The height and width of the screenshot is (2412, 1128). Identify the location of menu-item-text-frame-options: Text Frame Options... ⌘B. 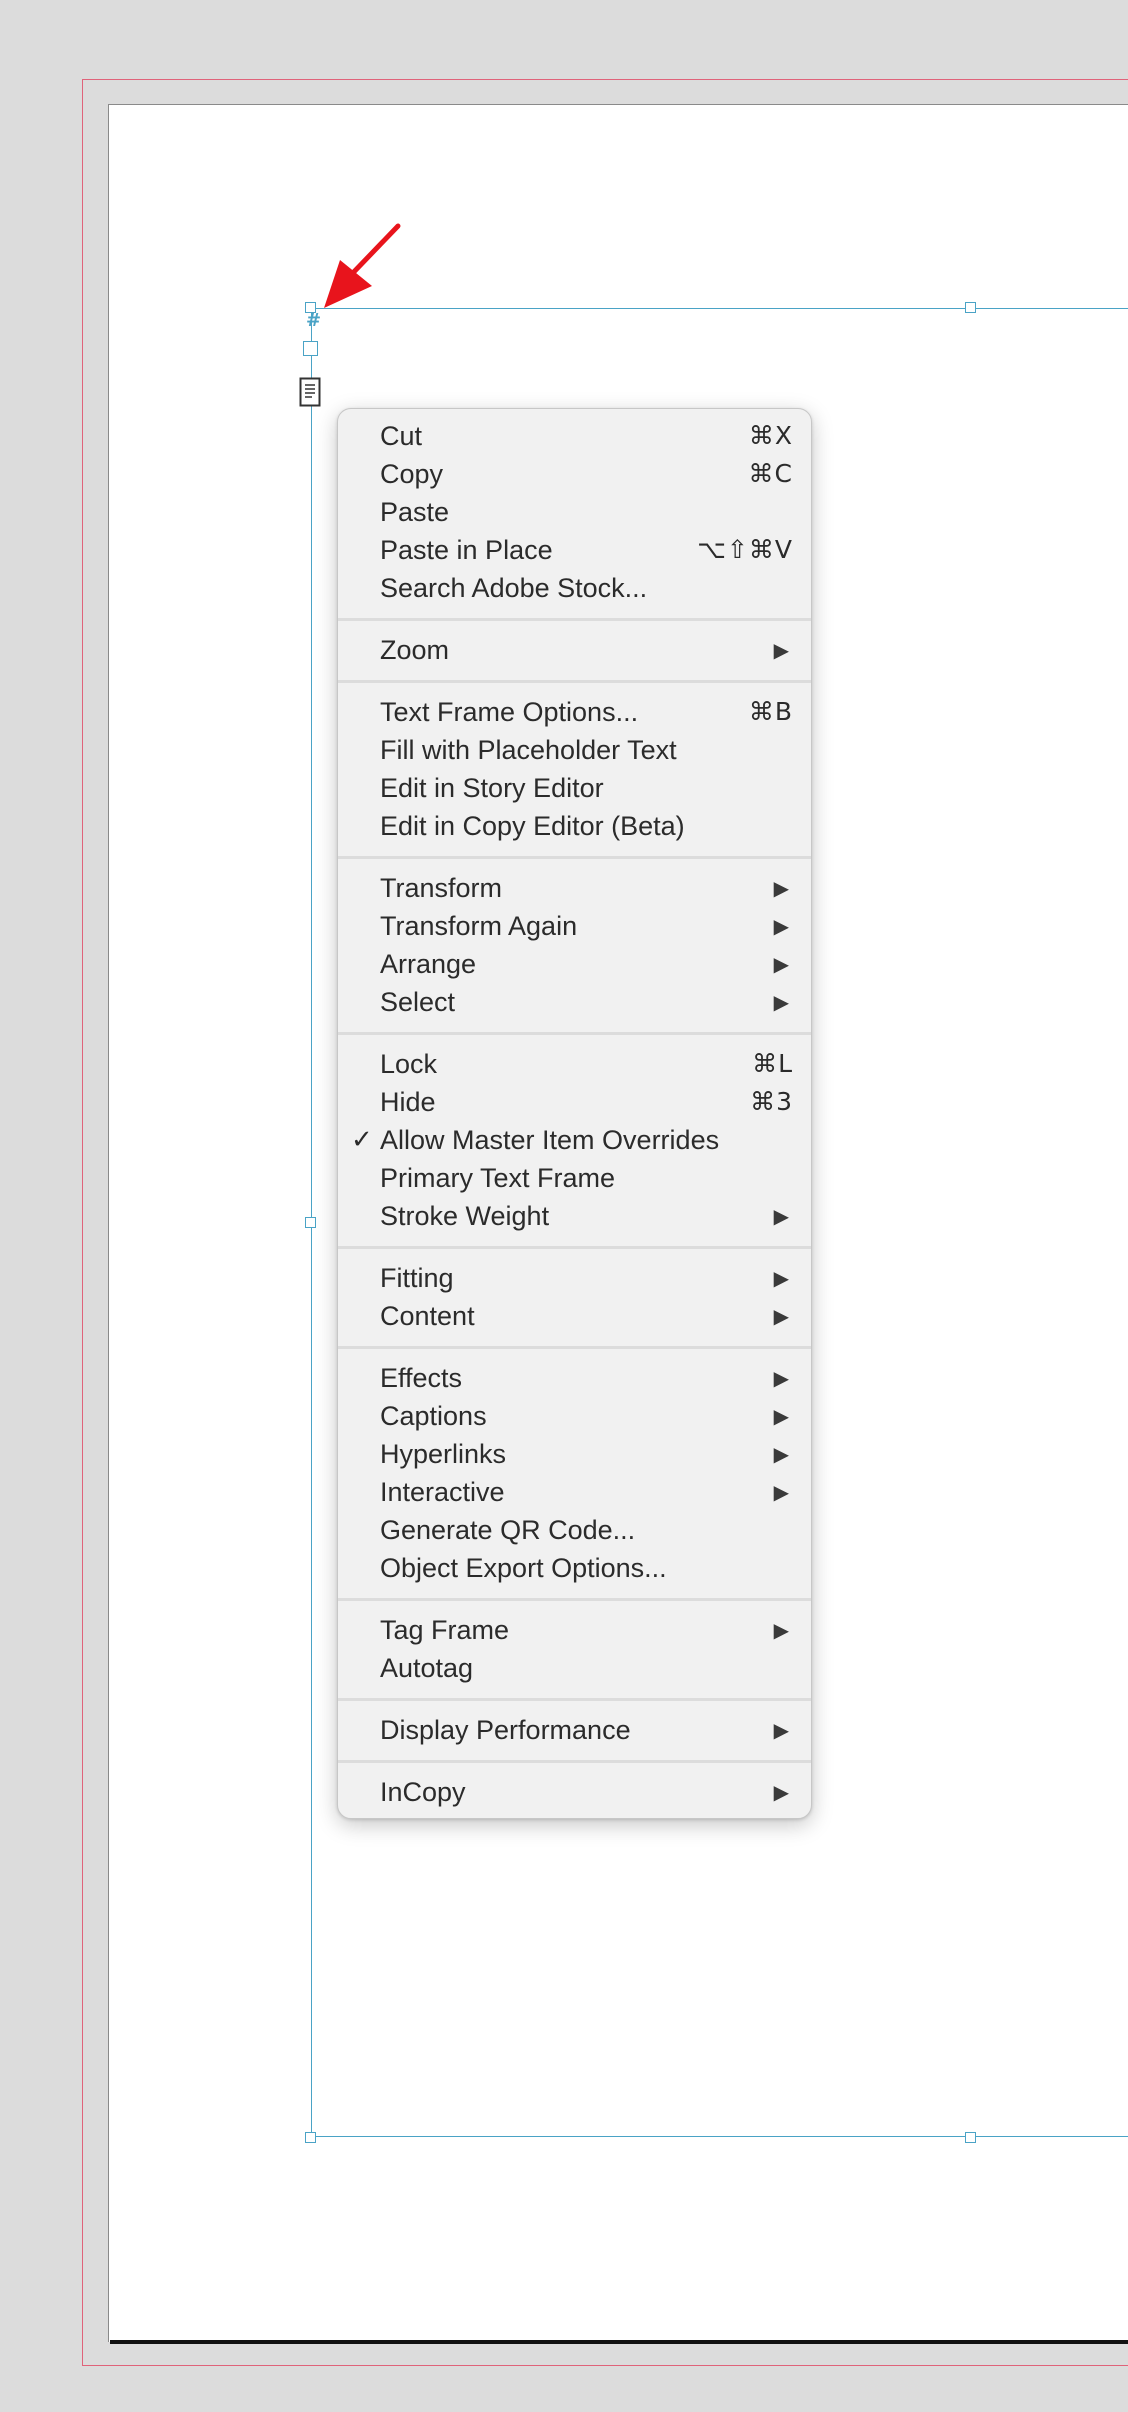
(574, 712).